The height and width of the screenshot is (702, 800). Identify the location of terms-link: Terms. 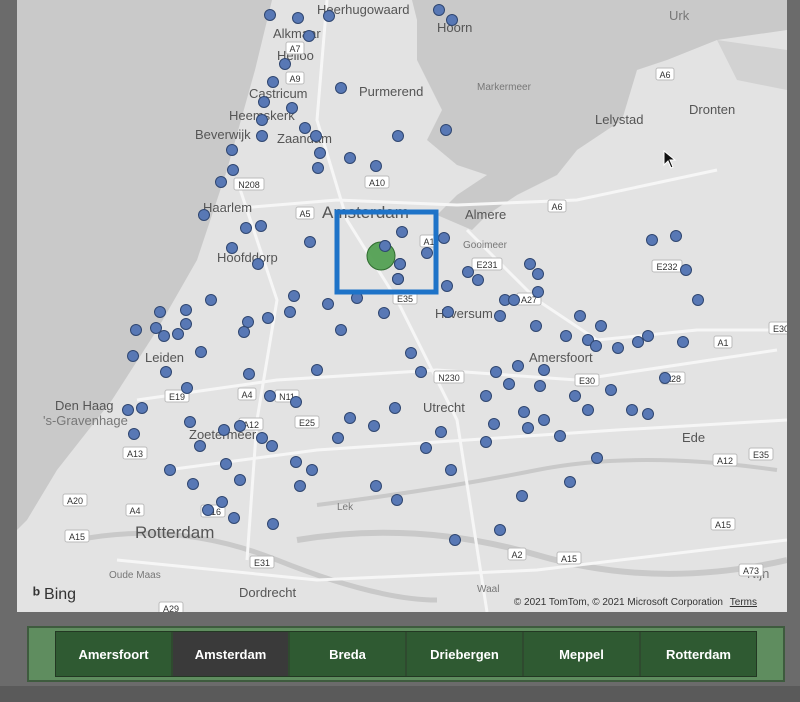
(743, 602).